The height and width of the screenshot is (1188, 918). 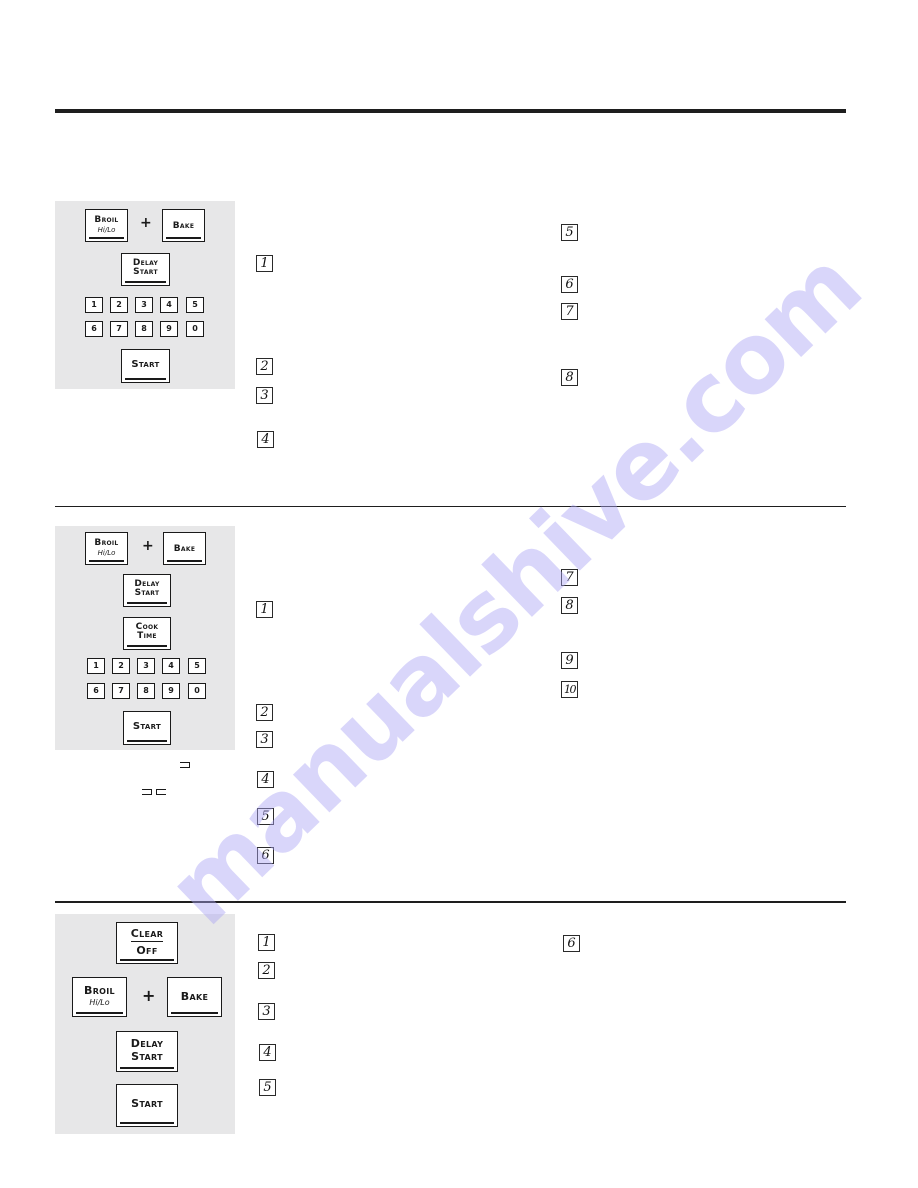 I want to click on step-10-icon: 10, so click(x=569, y=689).